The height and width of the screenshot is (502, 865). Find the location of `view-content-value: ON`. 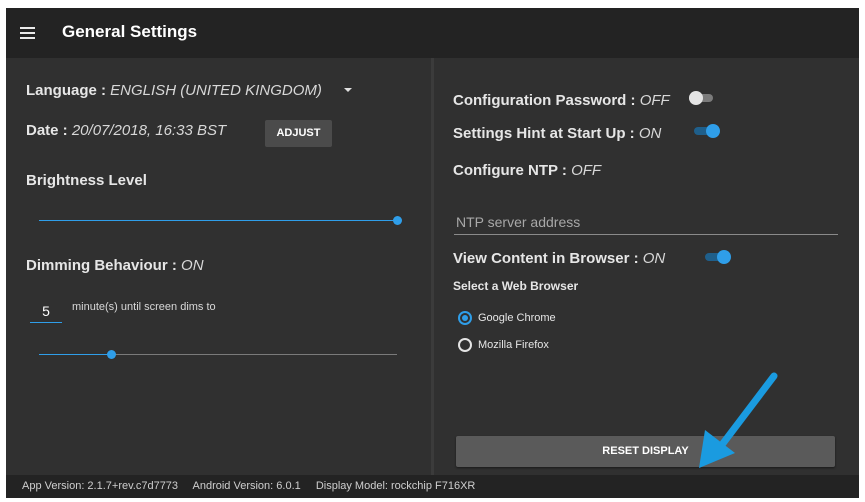

view-content-value: ON is located at coordinates (654, 258).